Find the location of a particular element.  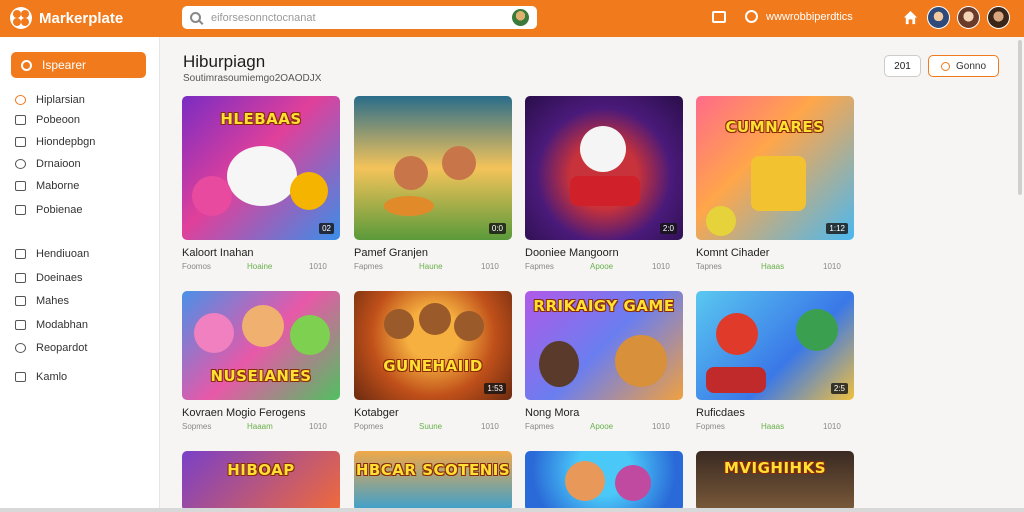

card-title: Ruficdaes is located at coordinates (775, 413).